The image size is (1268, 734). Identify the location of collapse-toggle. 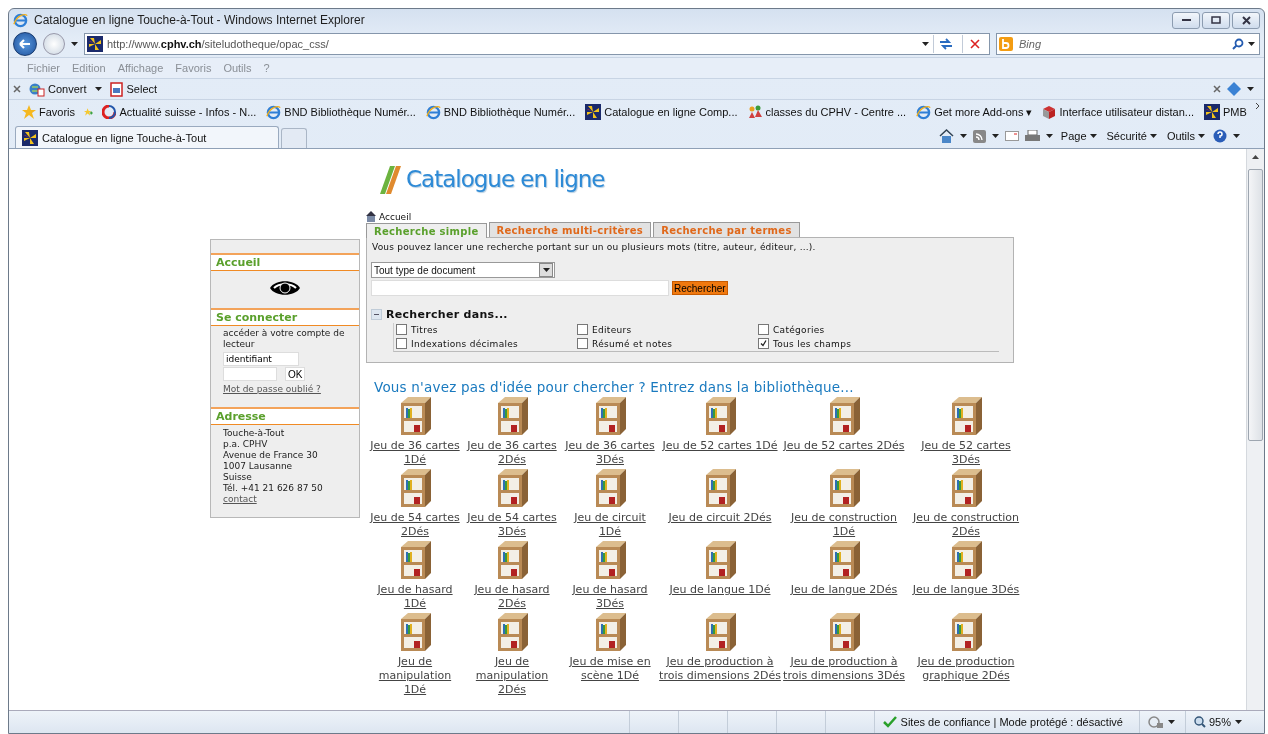
(376, 314).